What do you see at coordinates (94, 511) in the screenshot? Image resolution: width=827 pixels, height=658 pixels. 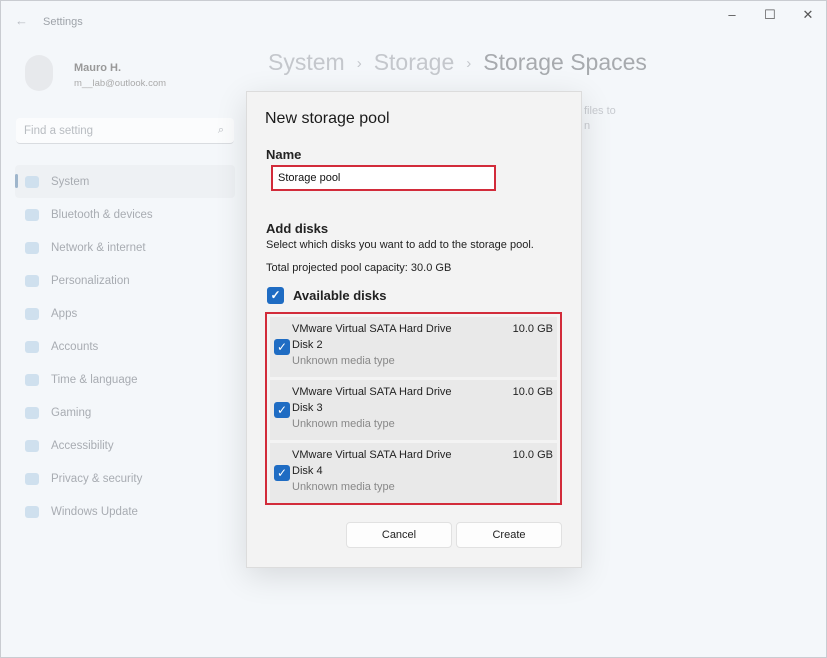 I see `sidebar-item-label: Windows Update` at bounding box center [94, 511].